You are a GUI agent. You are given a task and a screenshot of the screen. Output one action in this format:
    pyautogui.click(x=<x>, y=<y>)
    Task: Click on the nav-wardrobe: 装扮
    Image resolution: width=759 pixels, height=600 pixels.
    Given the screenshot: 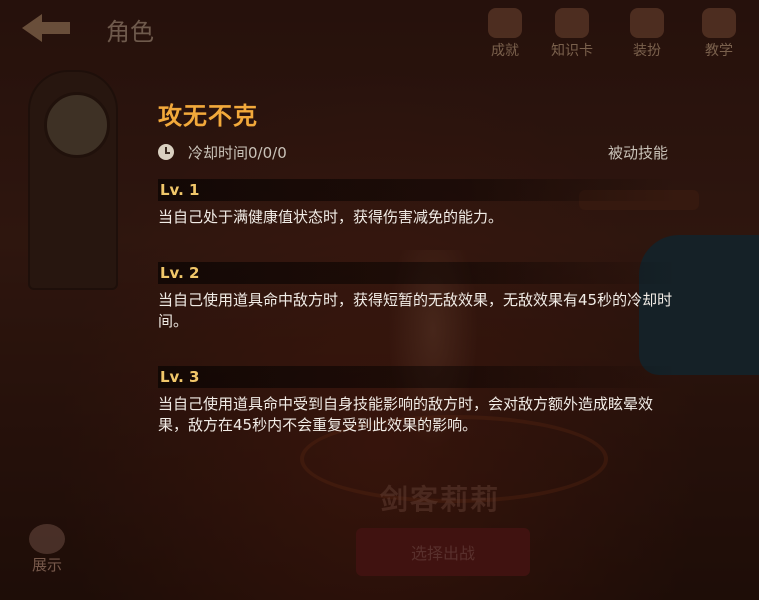 What is the action you would take?
    pyautogui.click(x=647, y=34)
    